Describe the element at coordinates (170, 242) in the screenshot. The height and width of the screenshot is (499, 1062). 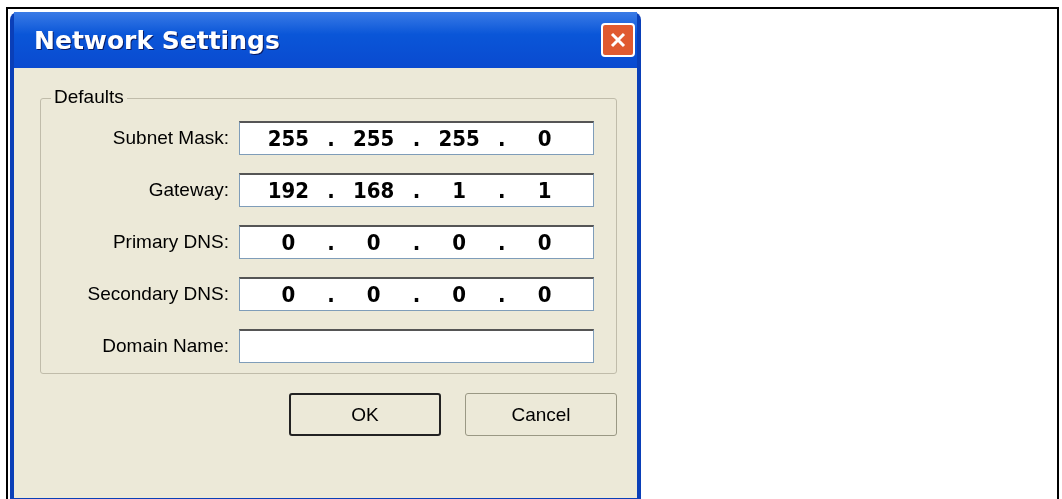
I see `field-label: Primary DNS:` at that location.